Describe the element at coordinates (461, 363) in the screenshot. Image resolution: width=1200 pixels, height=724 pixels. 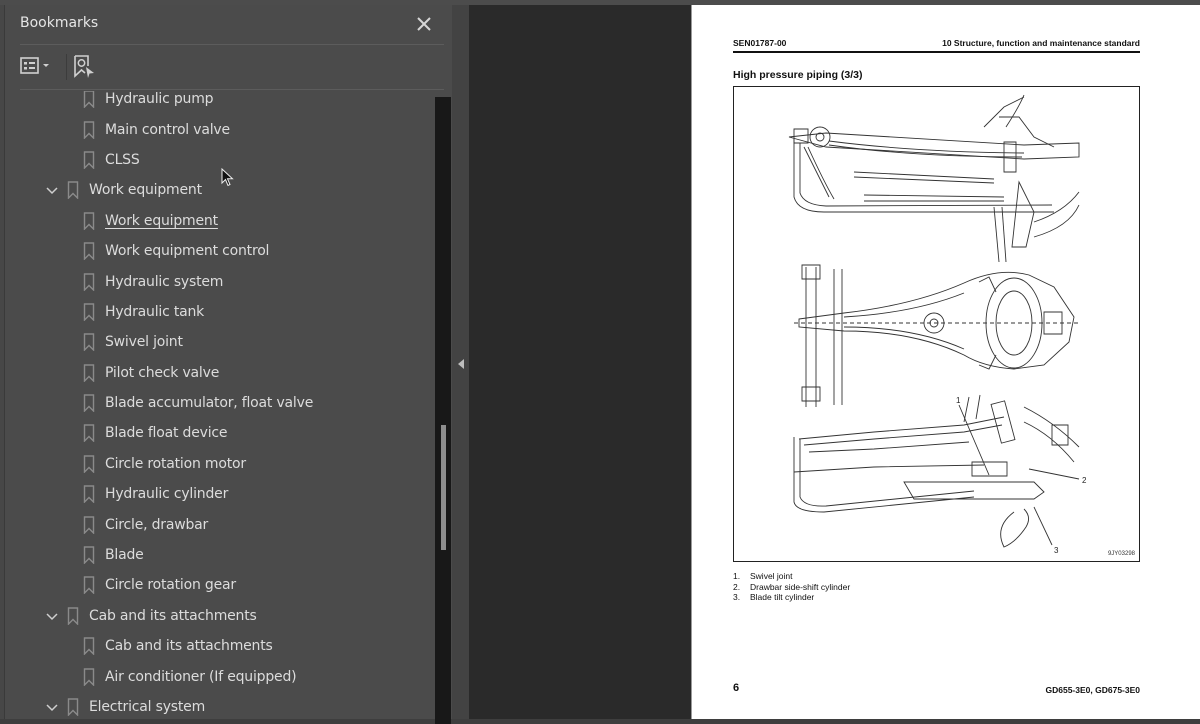
I see `collapse-panel-button` at that location.